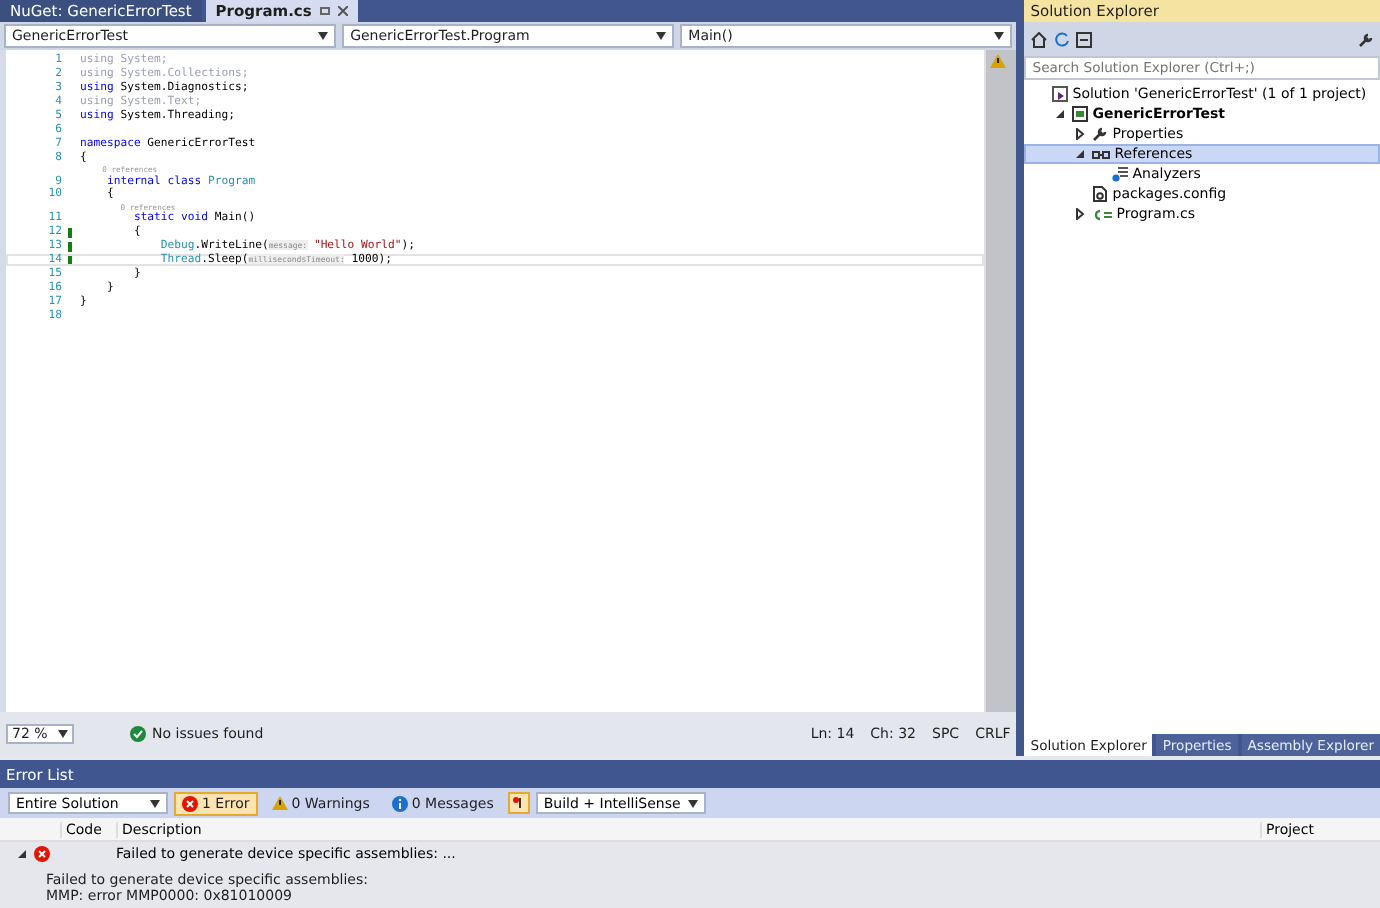 The height and width of the screenshot is (908, 1380). What do you see at coordinates (324, 11) in the screenshot?
I see `pin-icon` at bounding box center [324, 11].